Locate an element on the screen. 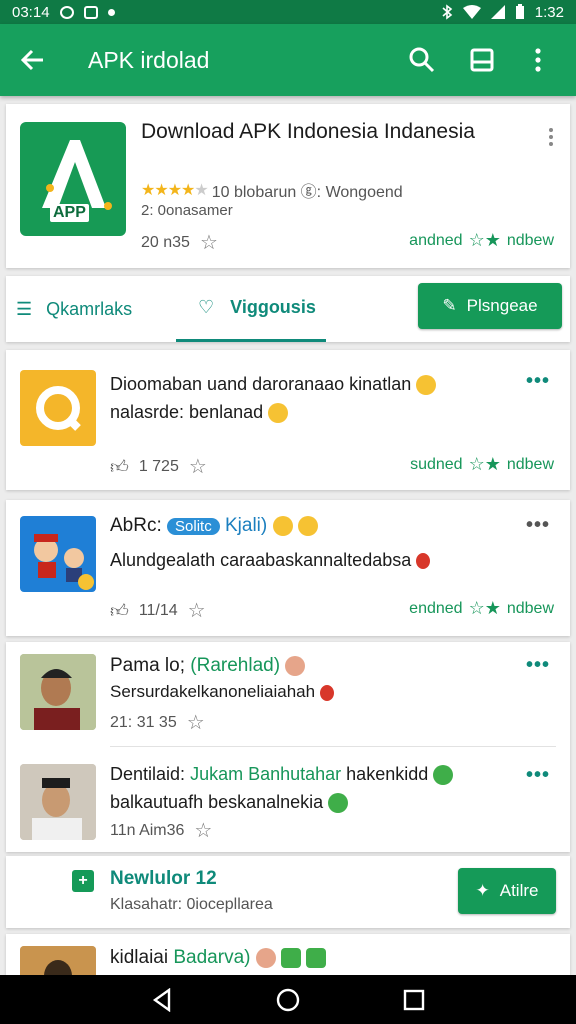 The image size is (576, 1024). app-meta-text: 20 n35 is located at coordinates (165, 242).